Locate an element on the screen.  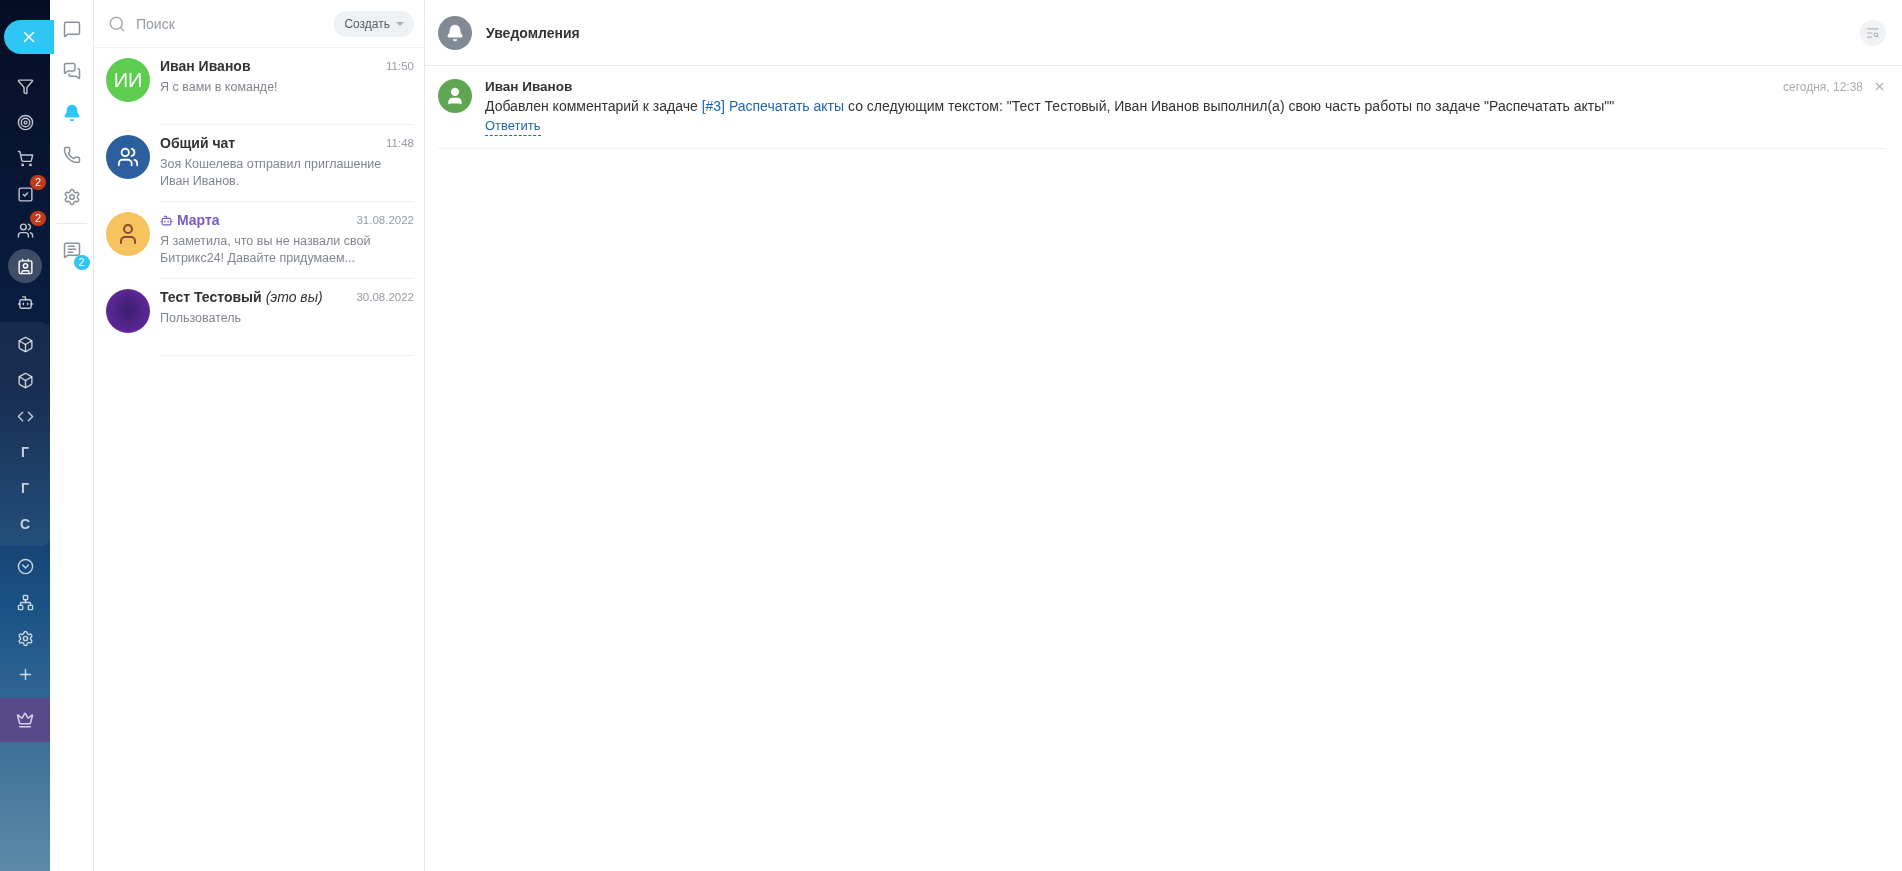
message-list-icon is located at coordinates (71, 250).